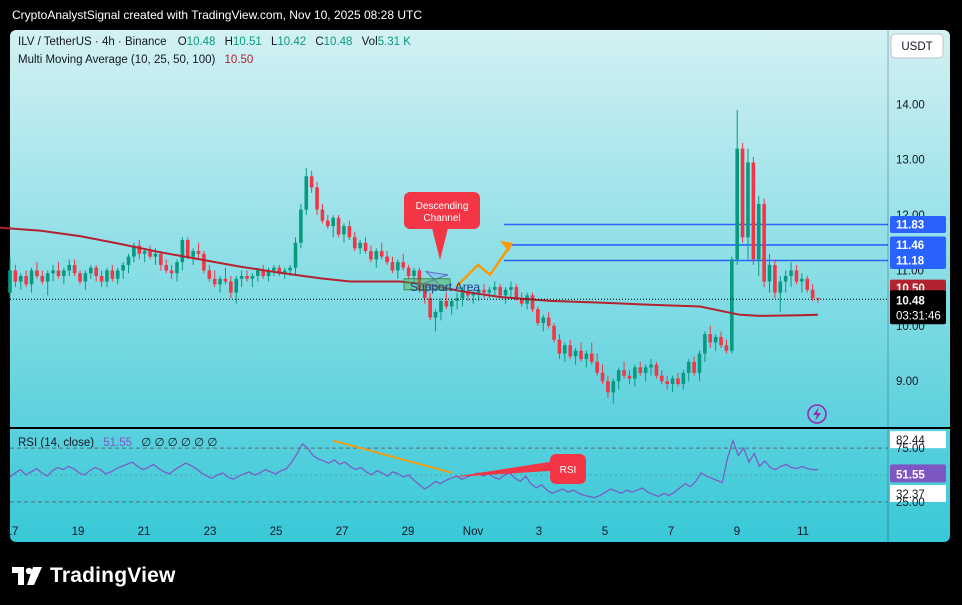 The height and width of the screenshot is (605, 962). Describe the element at coordinates (568, 469) in the screenshot. I see `rsi-callout: RSI` at that location.